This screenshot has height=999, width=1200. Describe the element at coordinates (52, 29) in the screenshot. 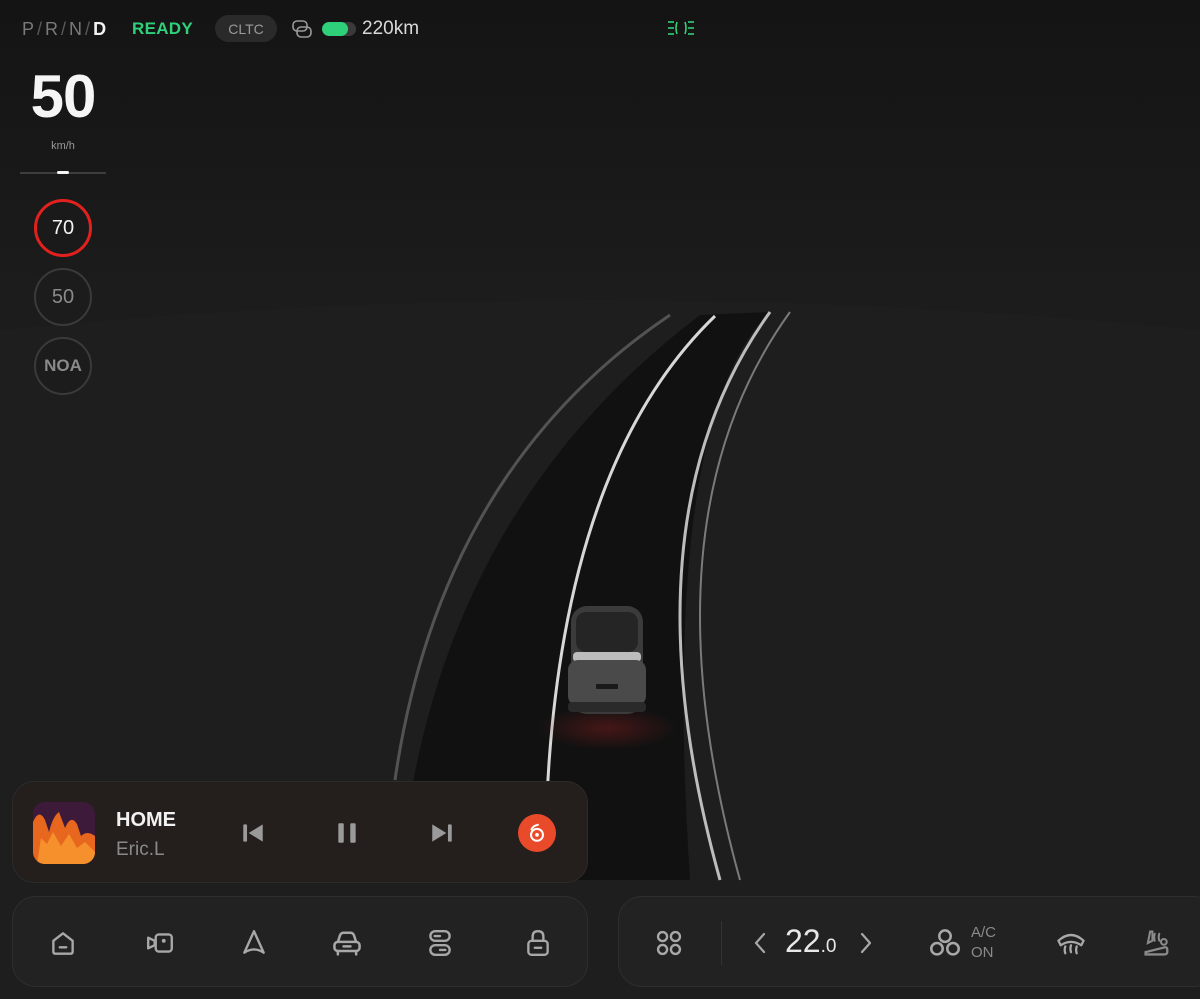

I see `gear-r: R` at that location.